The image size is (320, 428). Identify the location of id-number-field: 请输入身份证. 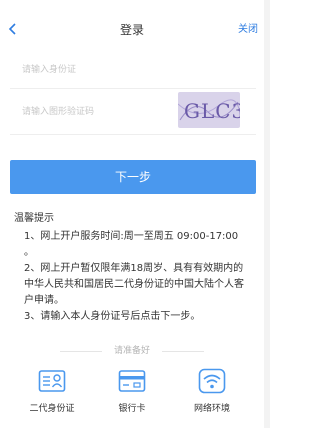
(133, 70).